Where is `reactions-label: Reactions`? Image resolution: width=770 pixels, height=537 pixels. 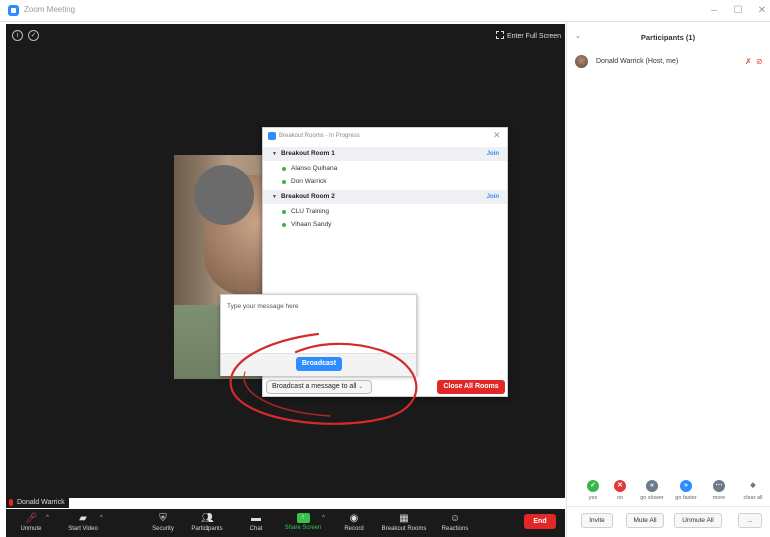 reactions-label: Reactions is located at coordinates (455, 529).